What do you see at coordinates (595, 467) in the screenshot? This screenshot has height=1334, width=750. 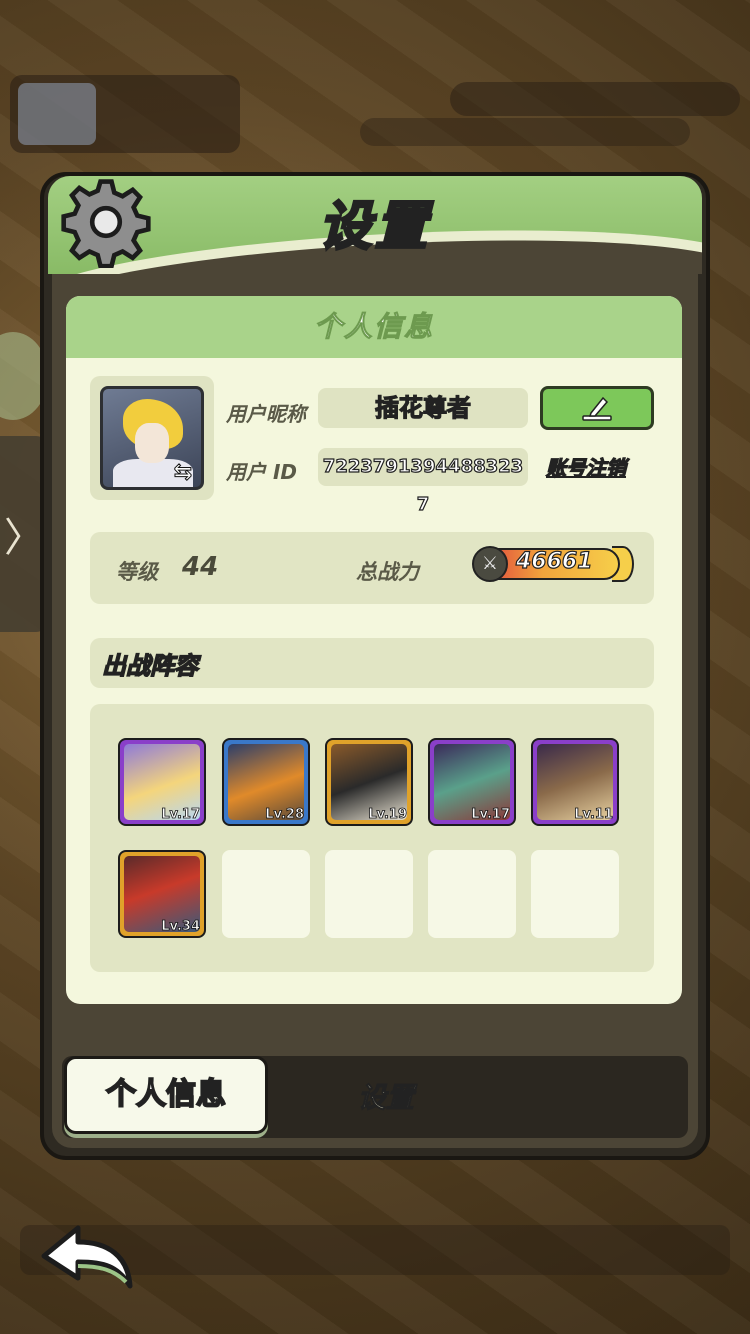 I see `delete-account-link: 账号注销` at bounding box center [595, 467].